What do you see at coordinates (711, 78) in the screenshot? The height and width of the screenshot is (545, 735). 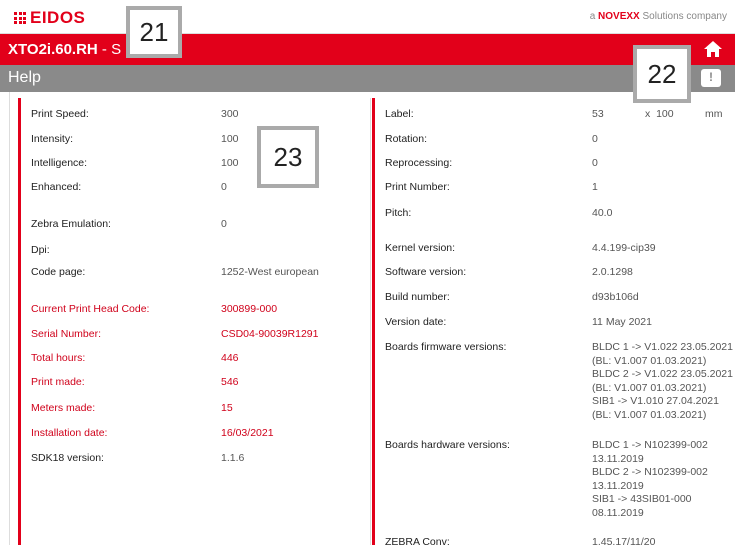 I see `message-icon` at bounding box center [711, 78].